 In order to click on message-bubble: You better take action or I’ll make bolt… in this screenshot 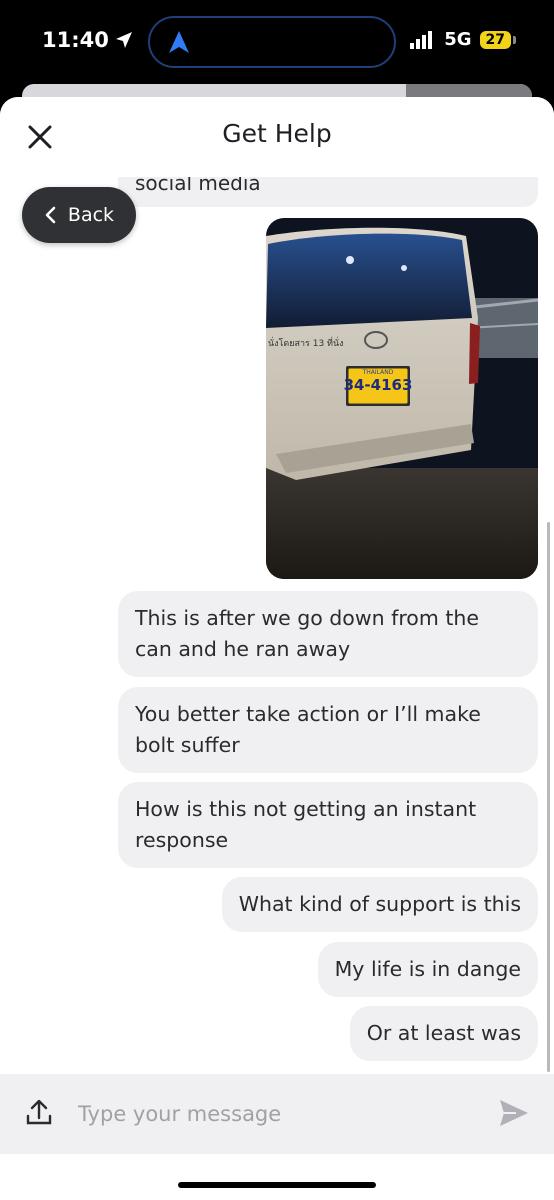, I will do `click(328, 730)`.